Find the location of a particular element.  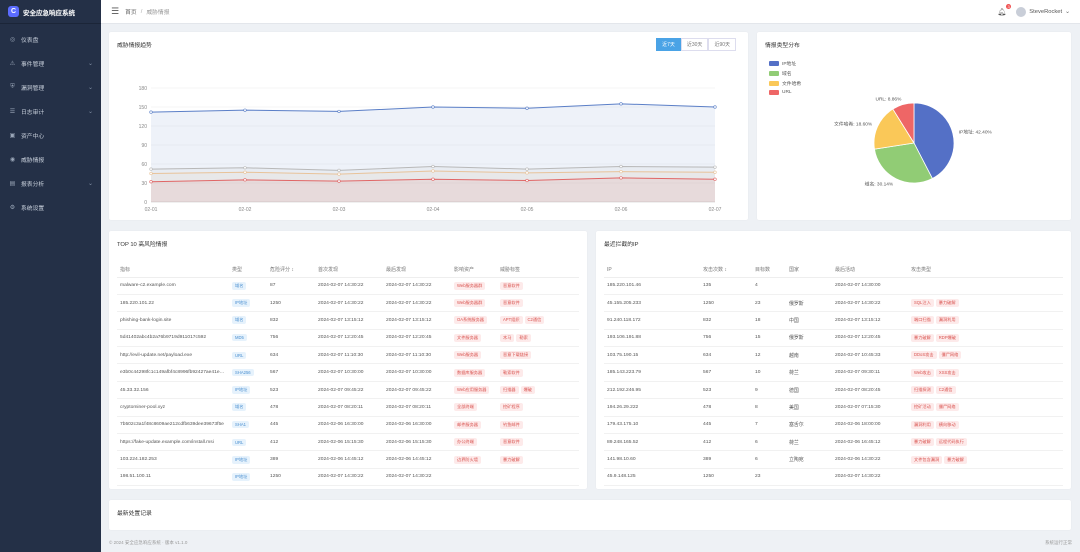

x-tick-label: 02-01 is located at coordinates (151, 210).